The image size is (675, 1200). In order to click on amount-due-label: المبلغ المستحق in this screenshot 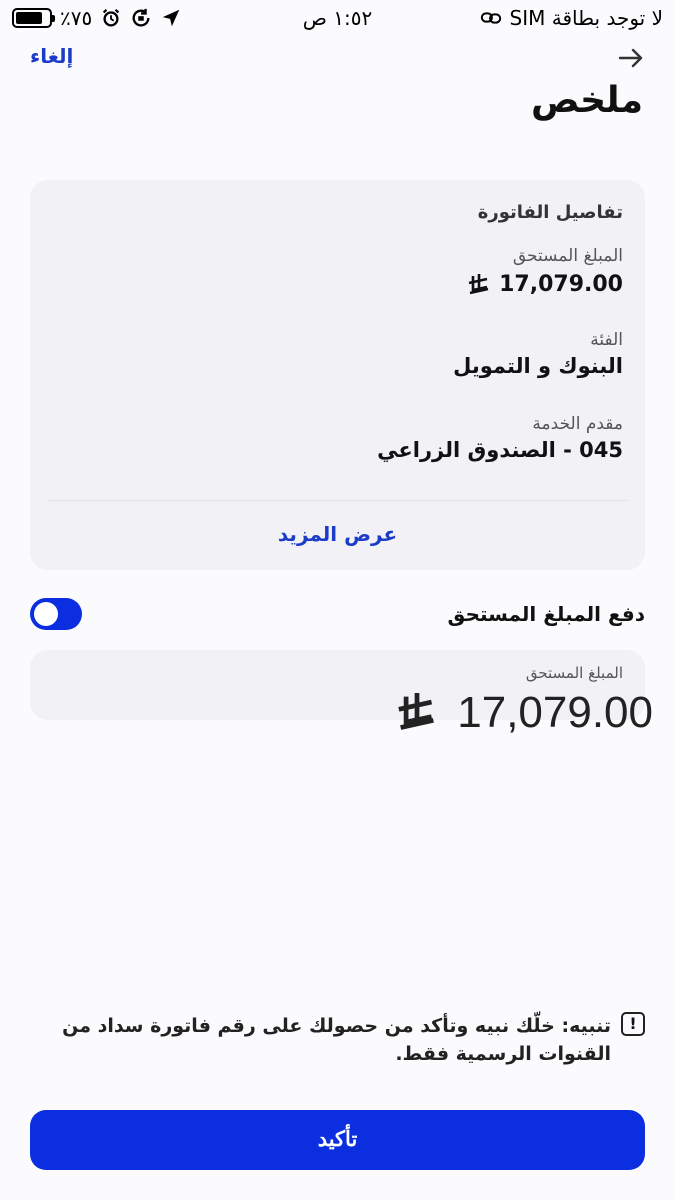, I will do `click(567, 256)`.